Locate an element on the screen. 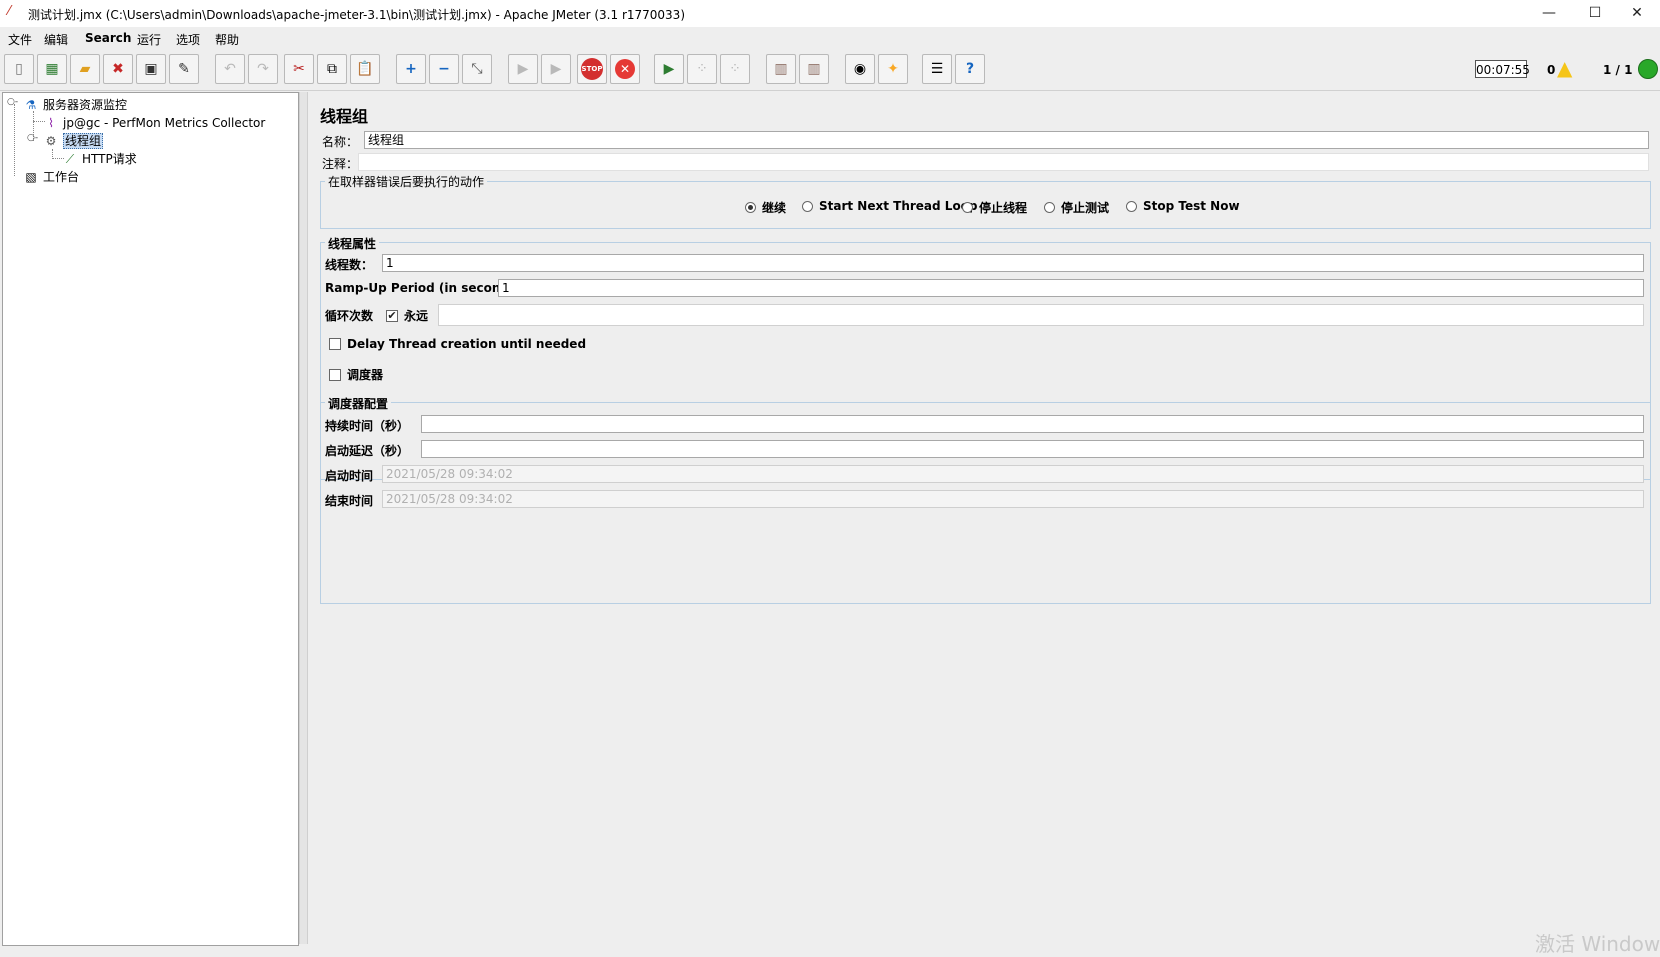 This screenshot has height=957, width=1660. tree-line is located at coordinates (14, 140).